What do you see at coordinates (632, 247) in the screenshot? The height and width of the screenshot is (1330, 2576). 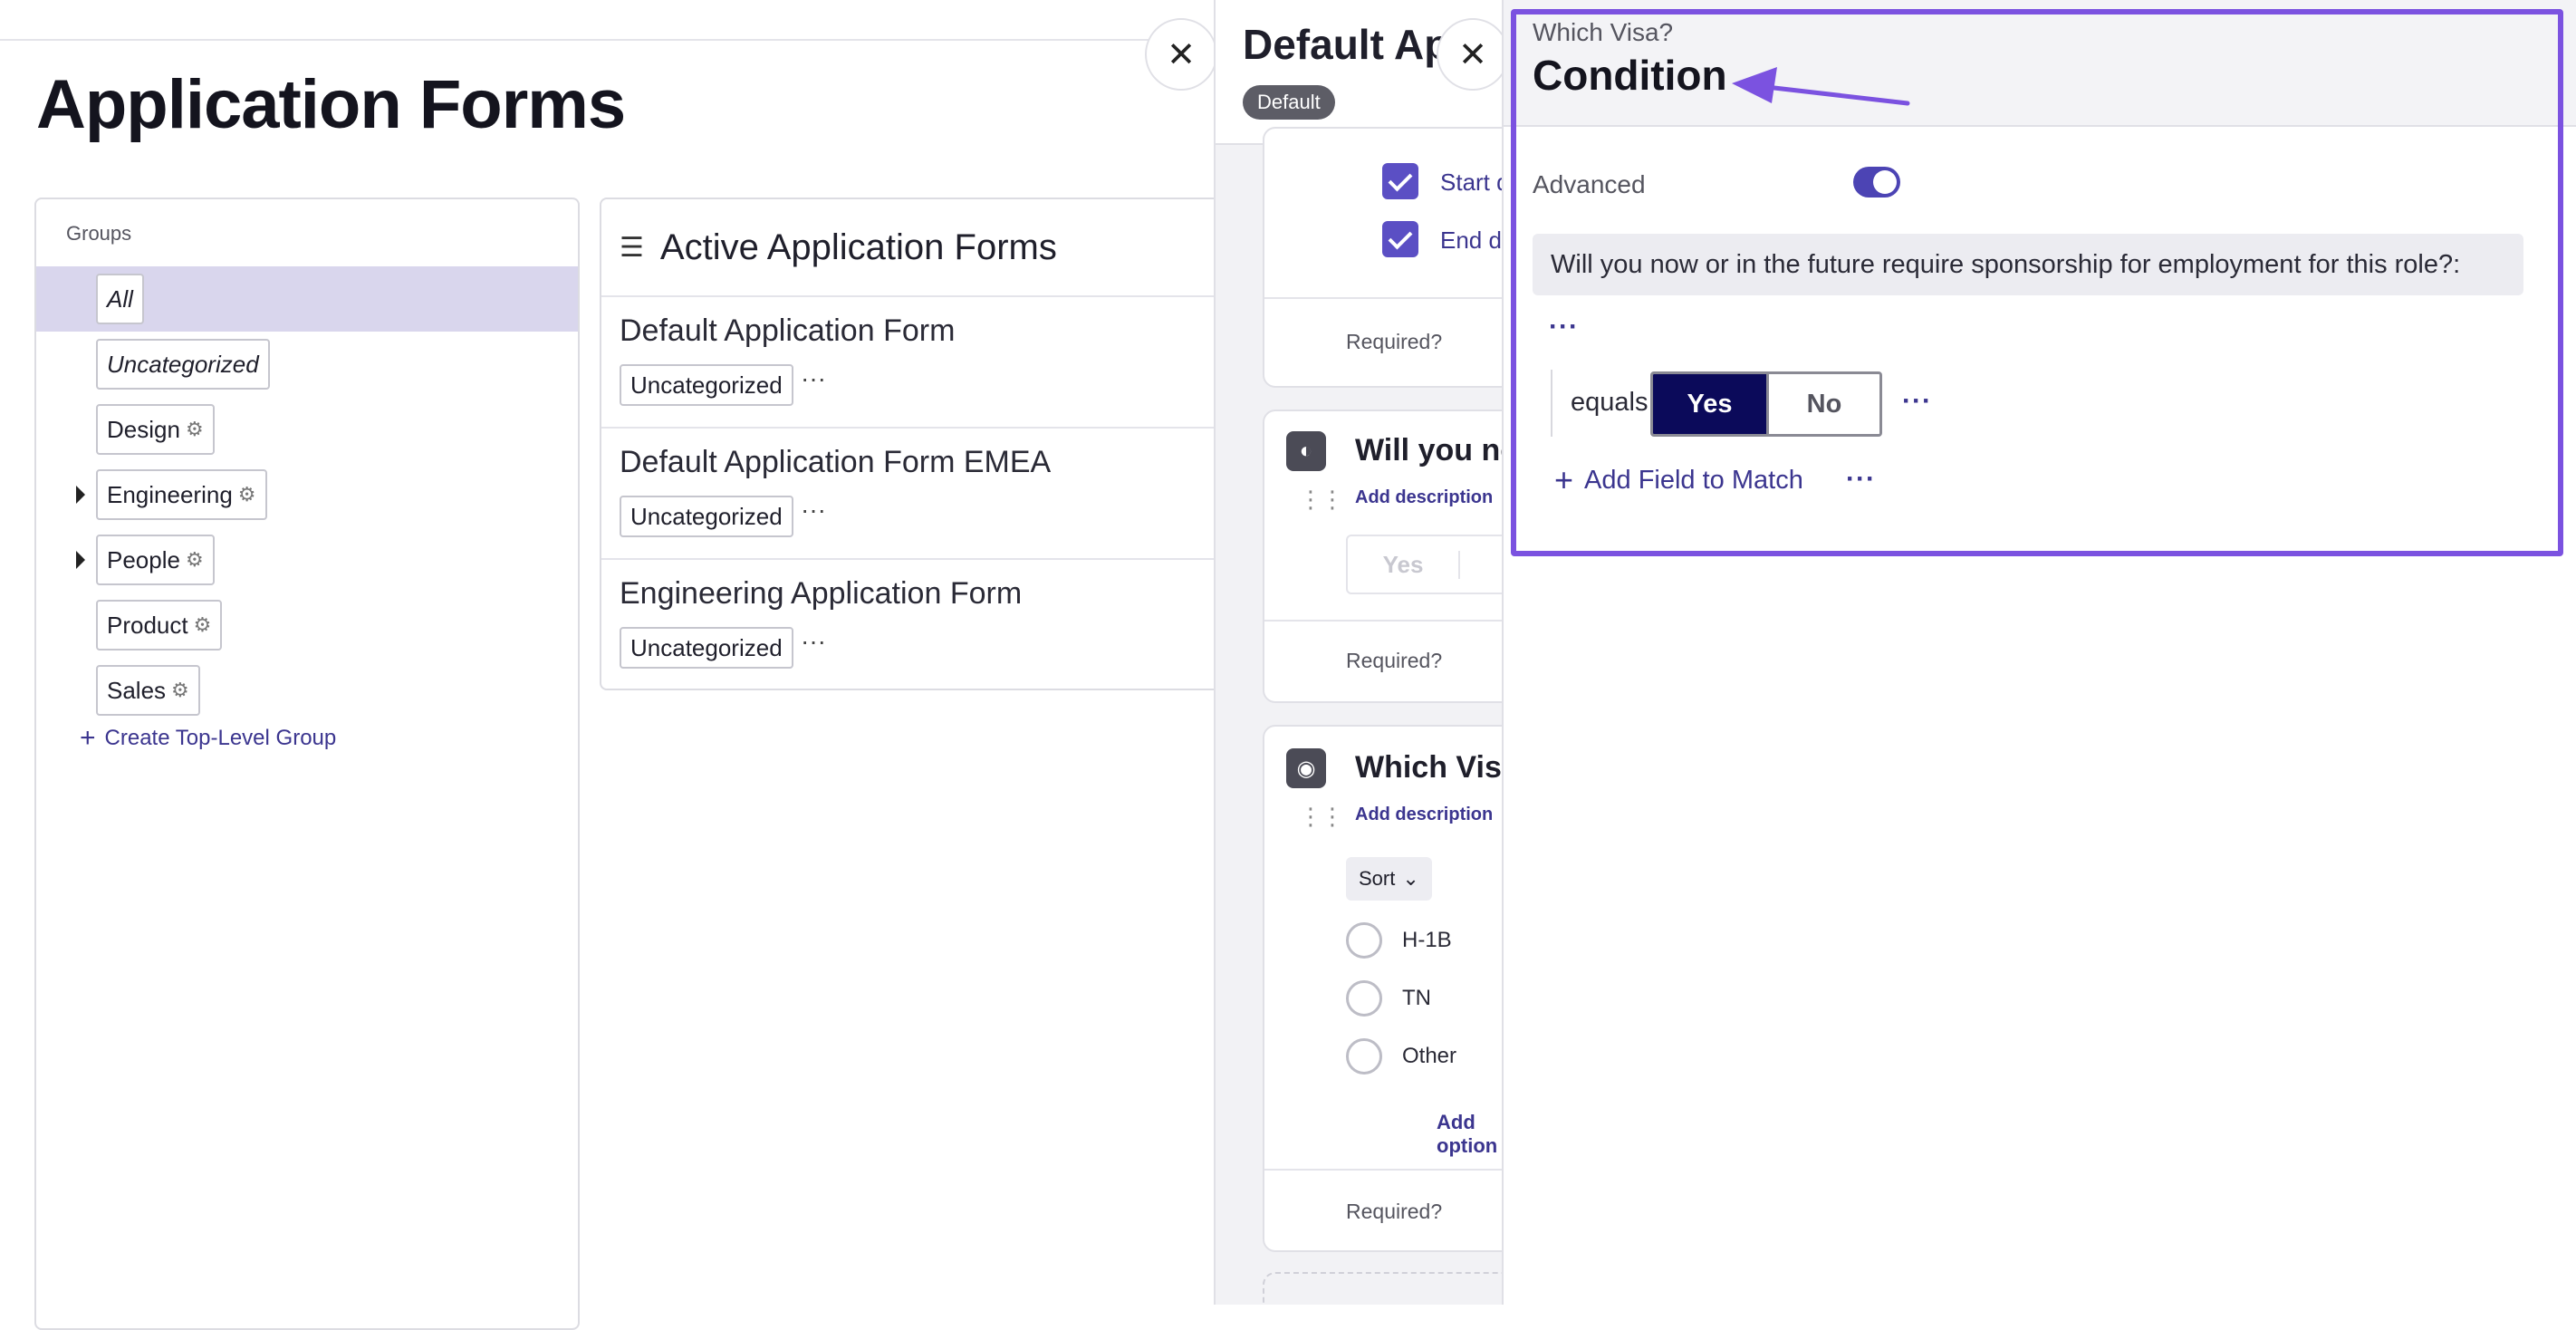 I see `list-icon: ☰` at bounding box center [632, 247].